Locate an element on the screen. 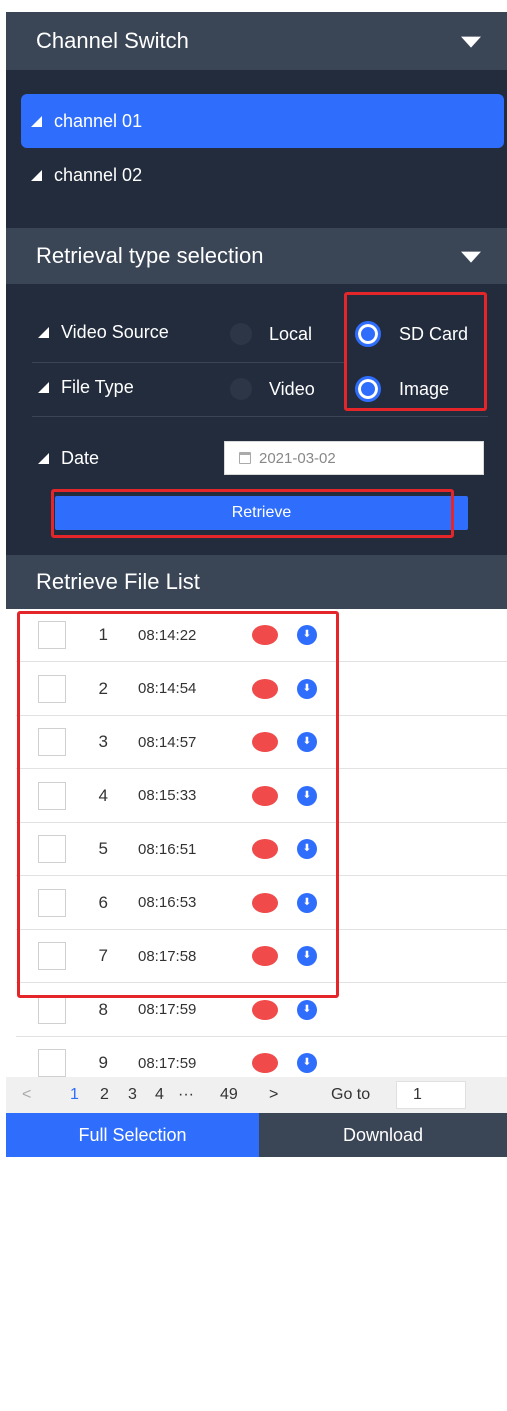 This screenshot has width=507, height=1411. calendar-icon is located at coordinates (245, 458).